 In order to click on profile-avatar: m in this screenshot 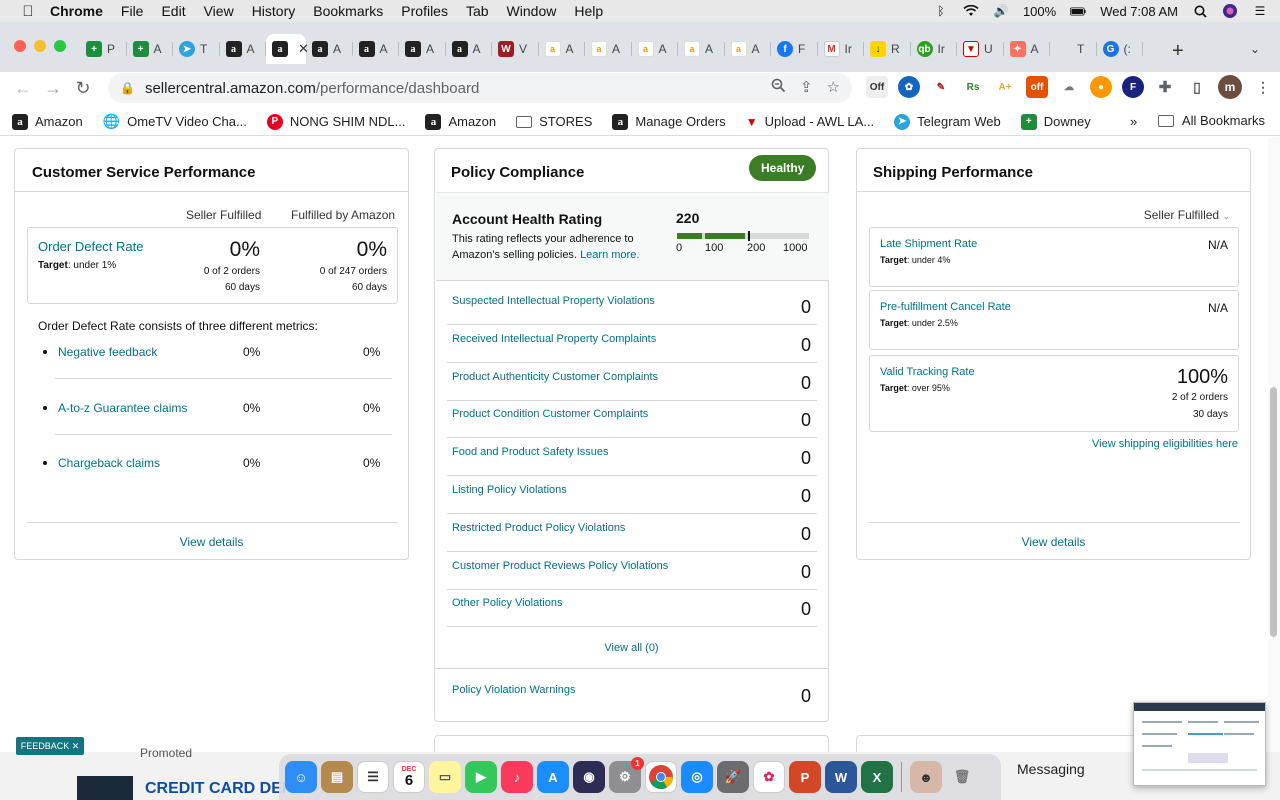, I will do `click(1230, 87)`.